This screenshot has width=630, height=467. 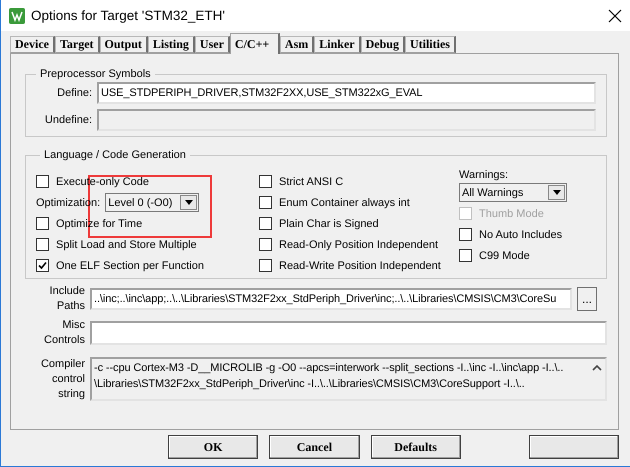 I want to click on field-label: Include Paths, so click(x=66, y=299).